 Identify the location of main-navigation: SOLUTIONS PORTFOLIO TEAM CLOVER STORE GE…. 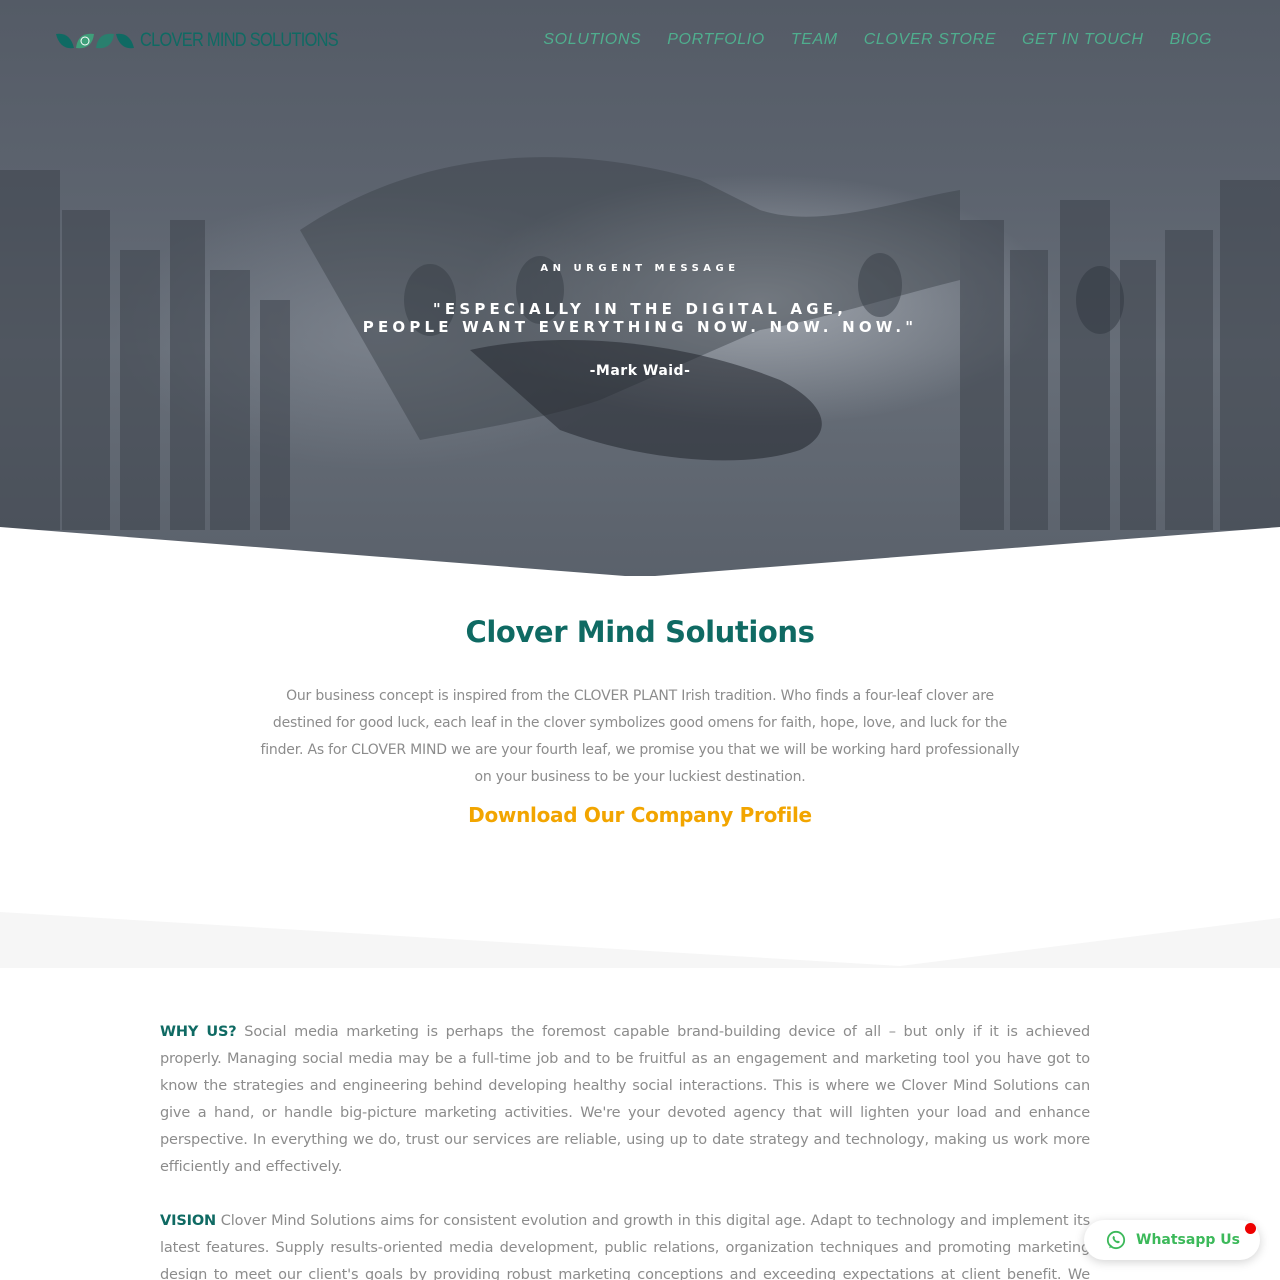
(877, 40).